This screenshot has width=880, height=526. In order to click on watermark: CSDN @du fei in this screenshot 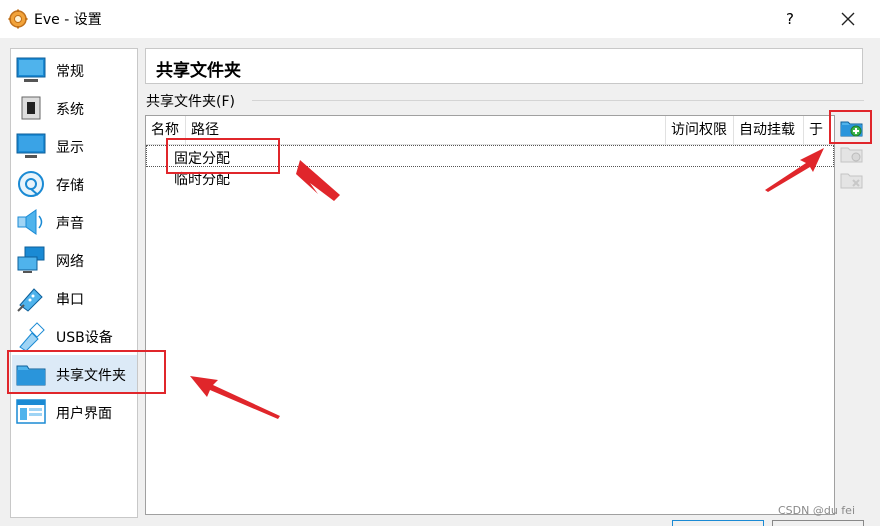, I will do `click(817, 510)`.